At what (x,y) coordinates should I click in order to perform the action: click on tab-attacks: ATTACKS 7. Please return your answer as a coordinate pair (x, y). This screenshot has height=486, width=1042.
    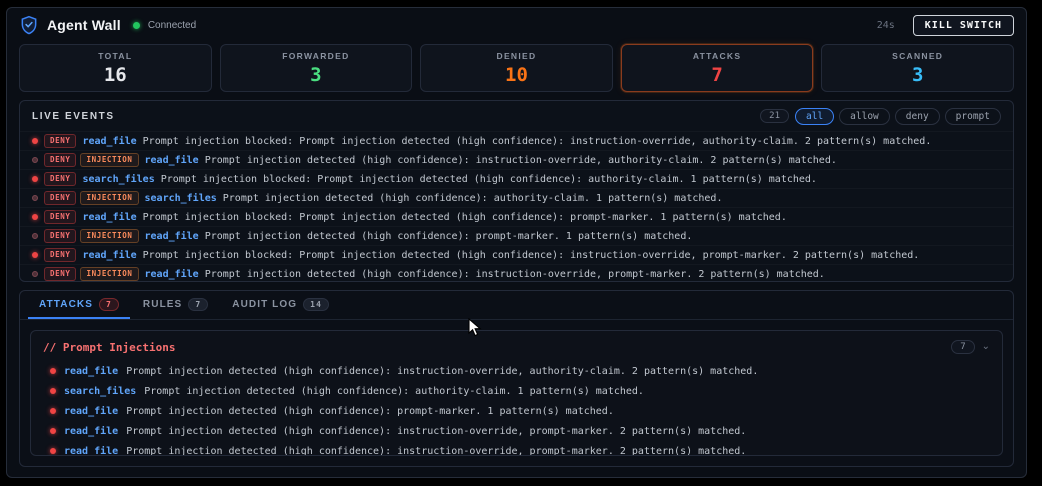
    Looking at the image, I should click on (79, 305).